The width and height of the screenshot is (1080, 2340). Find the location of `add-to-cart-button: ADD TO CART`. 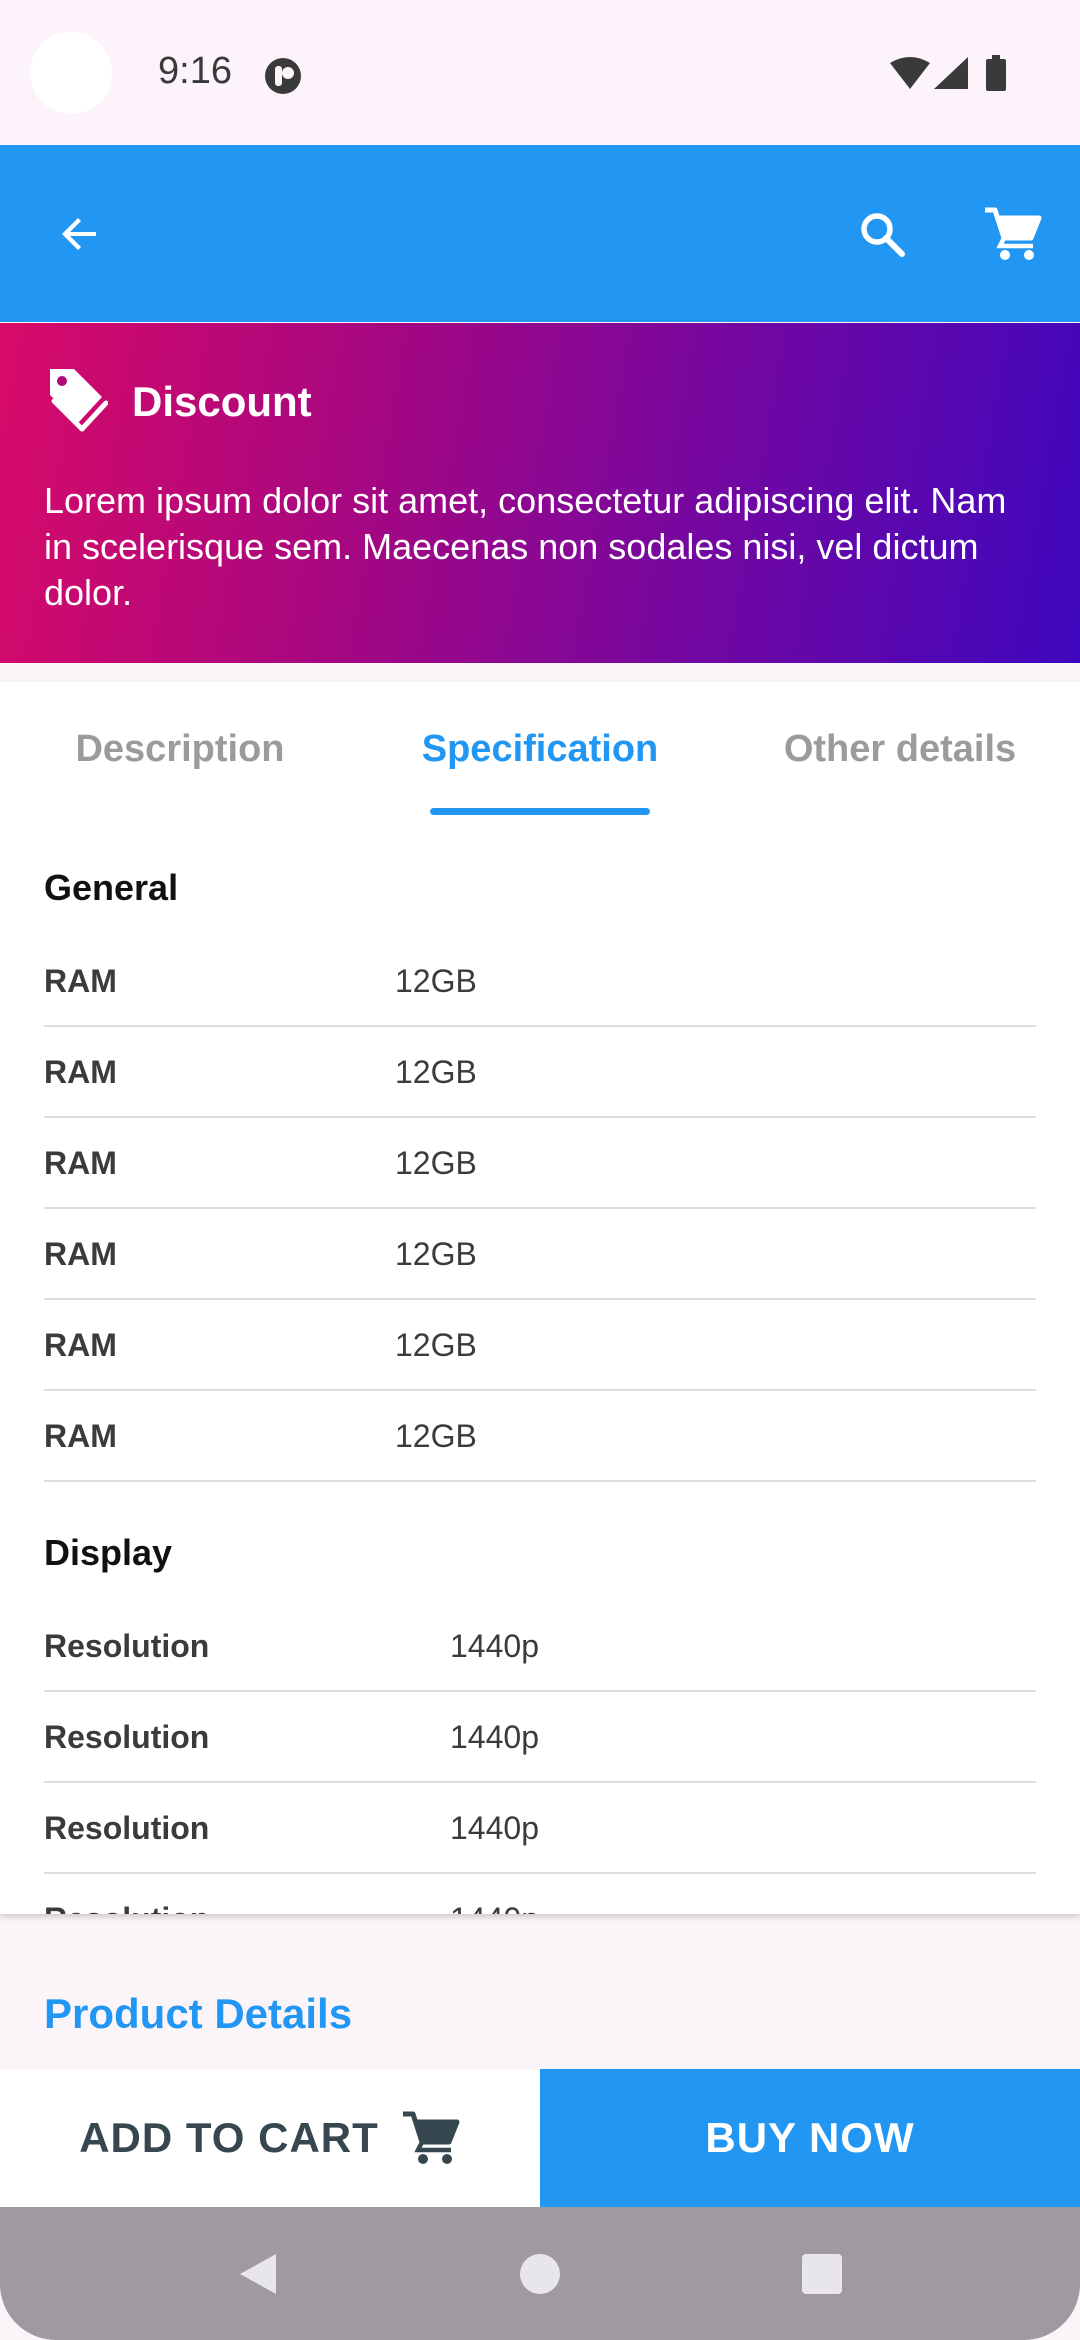

add-to-cart-button: ADD TO CART is located at coordinates (270, 2138).